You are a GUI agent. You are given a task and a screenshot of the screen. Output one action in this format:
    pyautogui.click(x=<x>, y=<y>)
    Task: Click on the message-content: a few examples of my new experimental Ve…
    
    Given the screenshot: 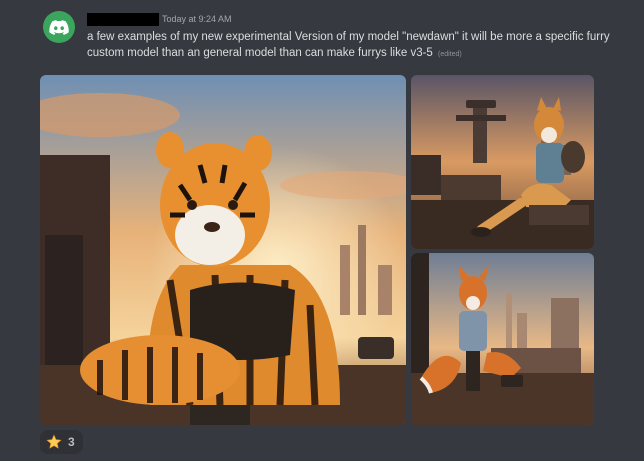 What is the action you would take?
    pyautogui.click(x=357, y=46)
    